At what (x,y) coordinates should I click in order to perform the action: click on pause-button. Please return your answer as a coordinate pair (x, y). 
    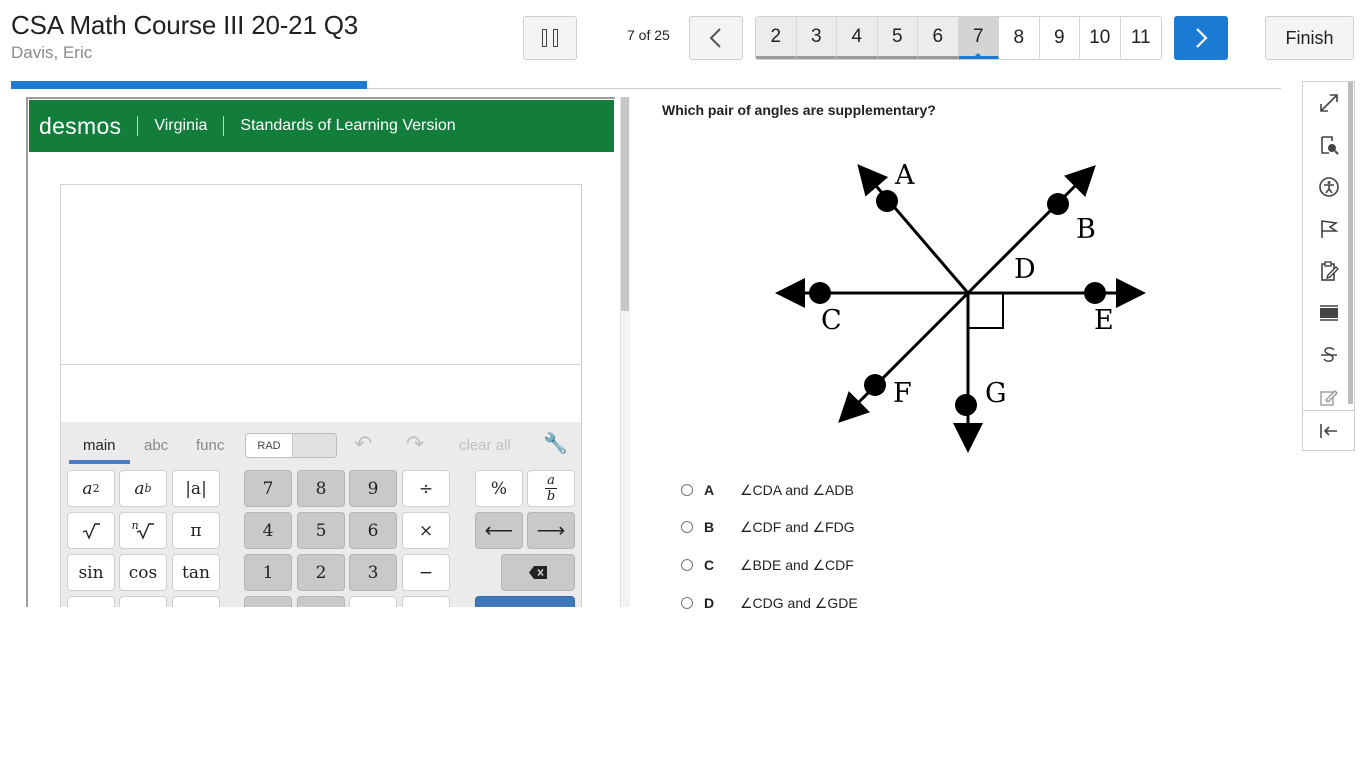
    Looking at the image, I should click on (550, 38).